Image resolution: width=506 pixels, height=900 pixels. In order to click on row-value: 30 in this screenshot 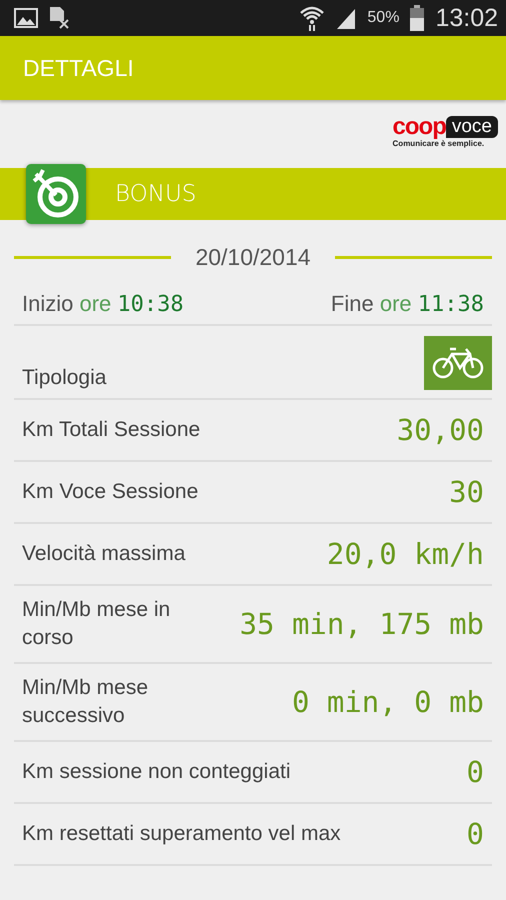, I will do `click(466, 492)`.